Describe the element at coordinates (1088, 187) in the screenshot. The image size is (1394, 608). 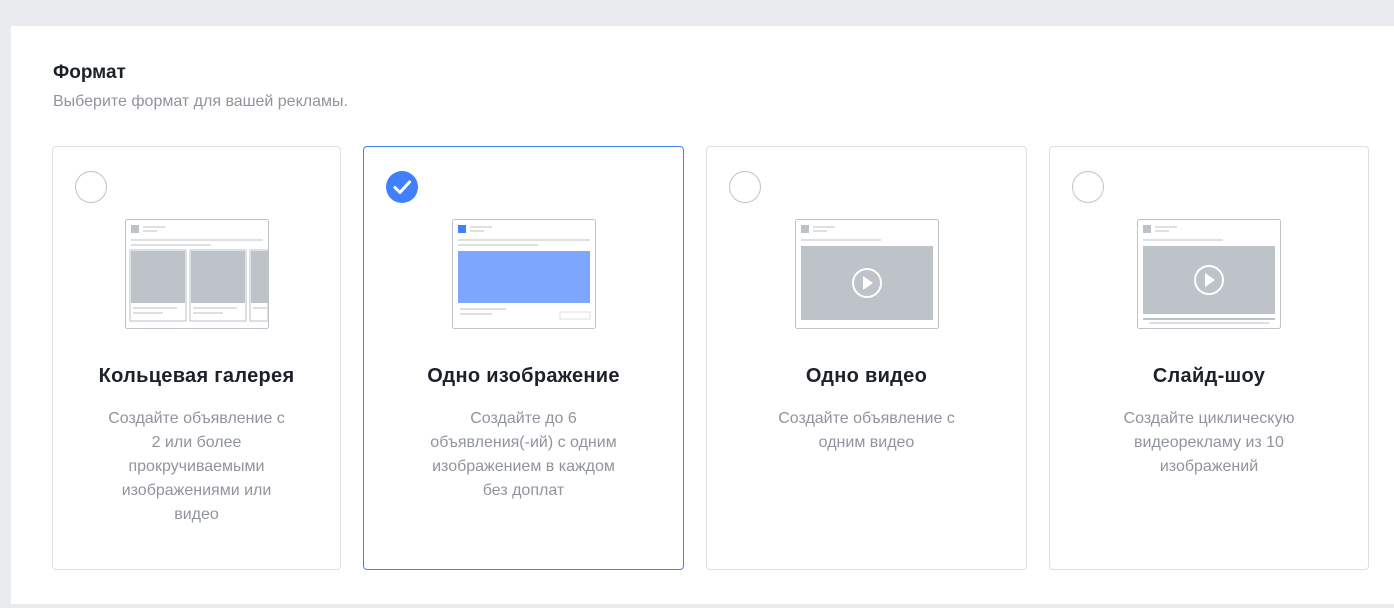
I see `radio-button-slideshow` at that location.